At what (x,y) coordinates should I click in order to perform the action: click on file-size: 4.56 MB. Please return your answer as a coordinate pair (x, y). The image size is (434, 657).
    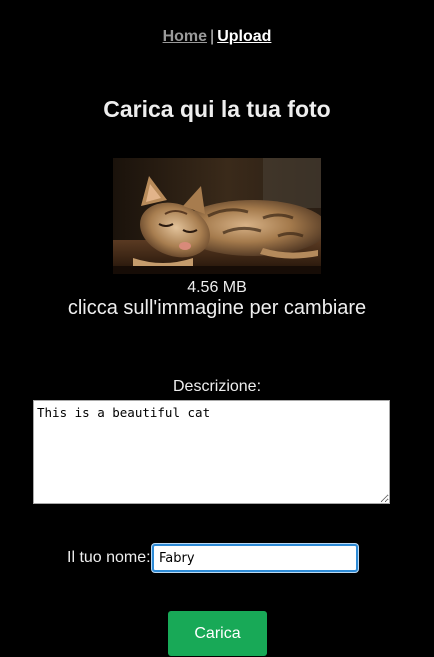
    Looking at the image, I should click on (217, 287).